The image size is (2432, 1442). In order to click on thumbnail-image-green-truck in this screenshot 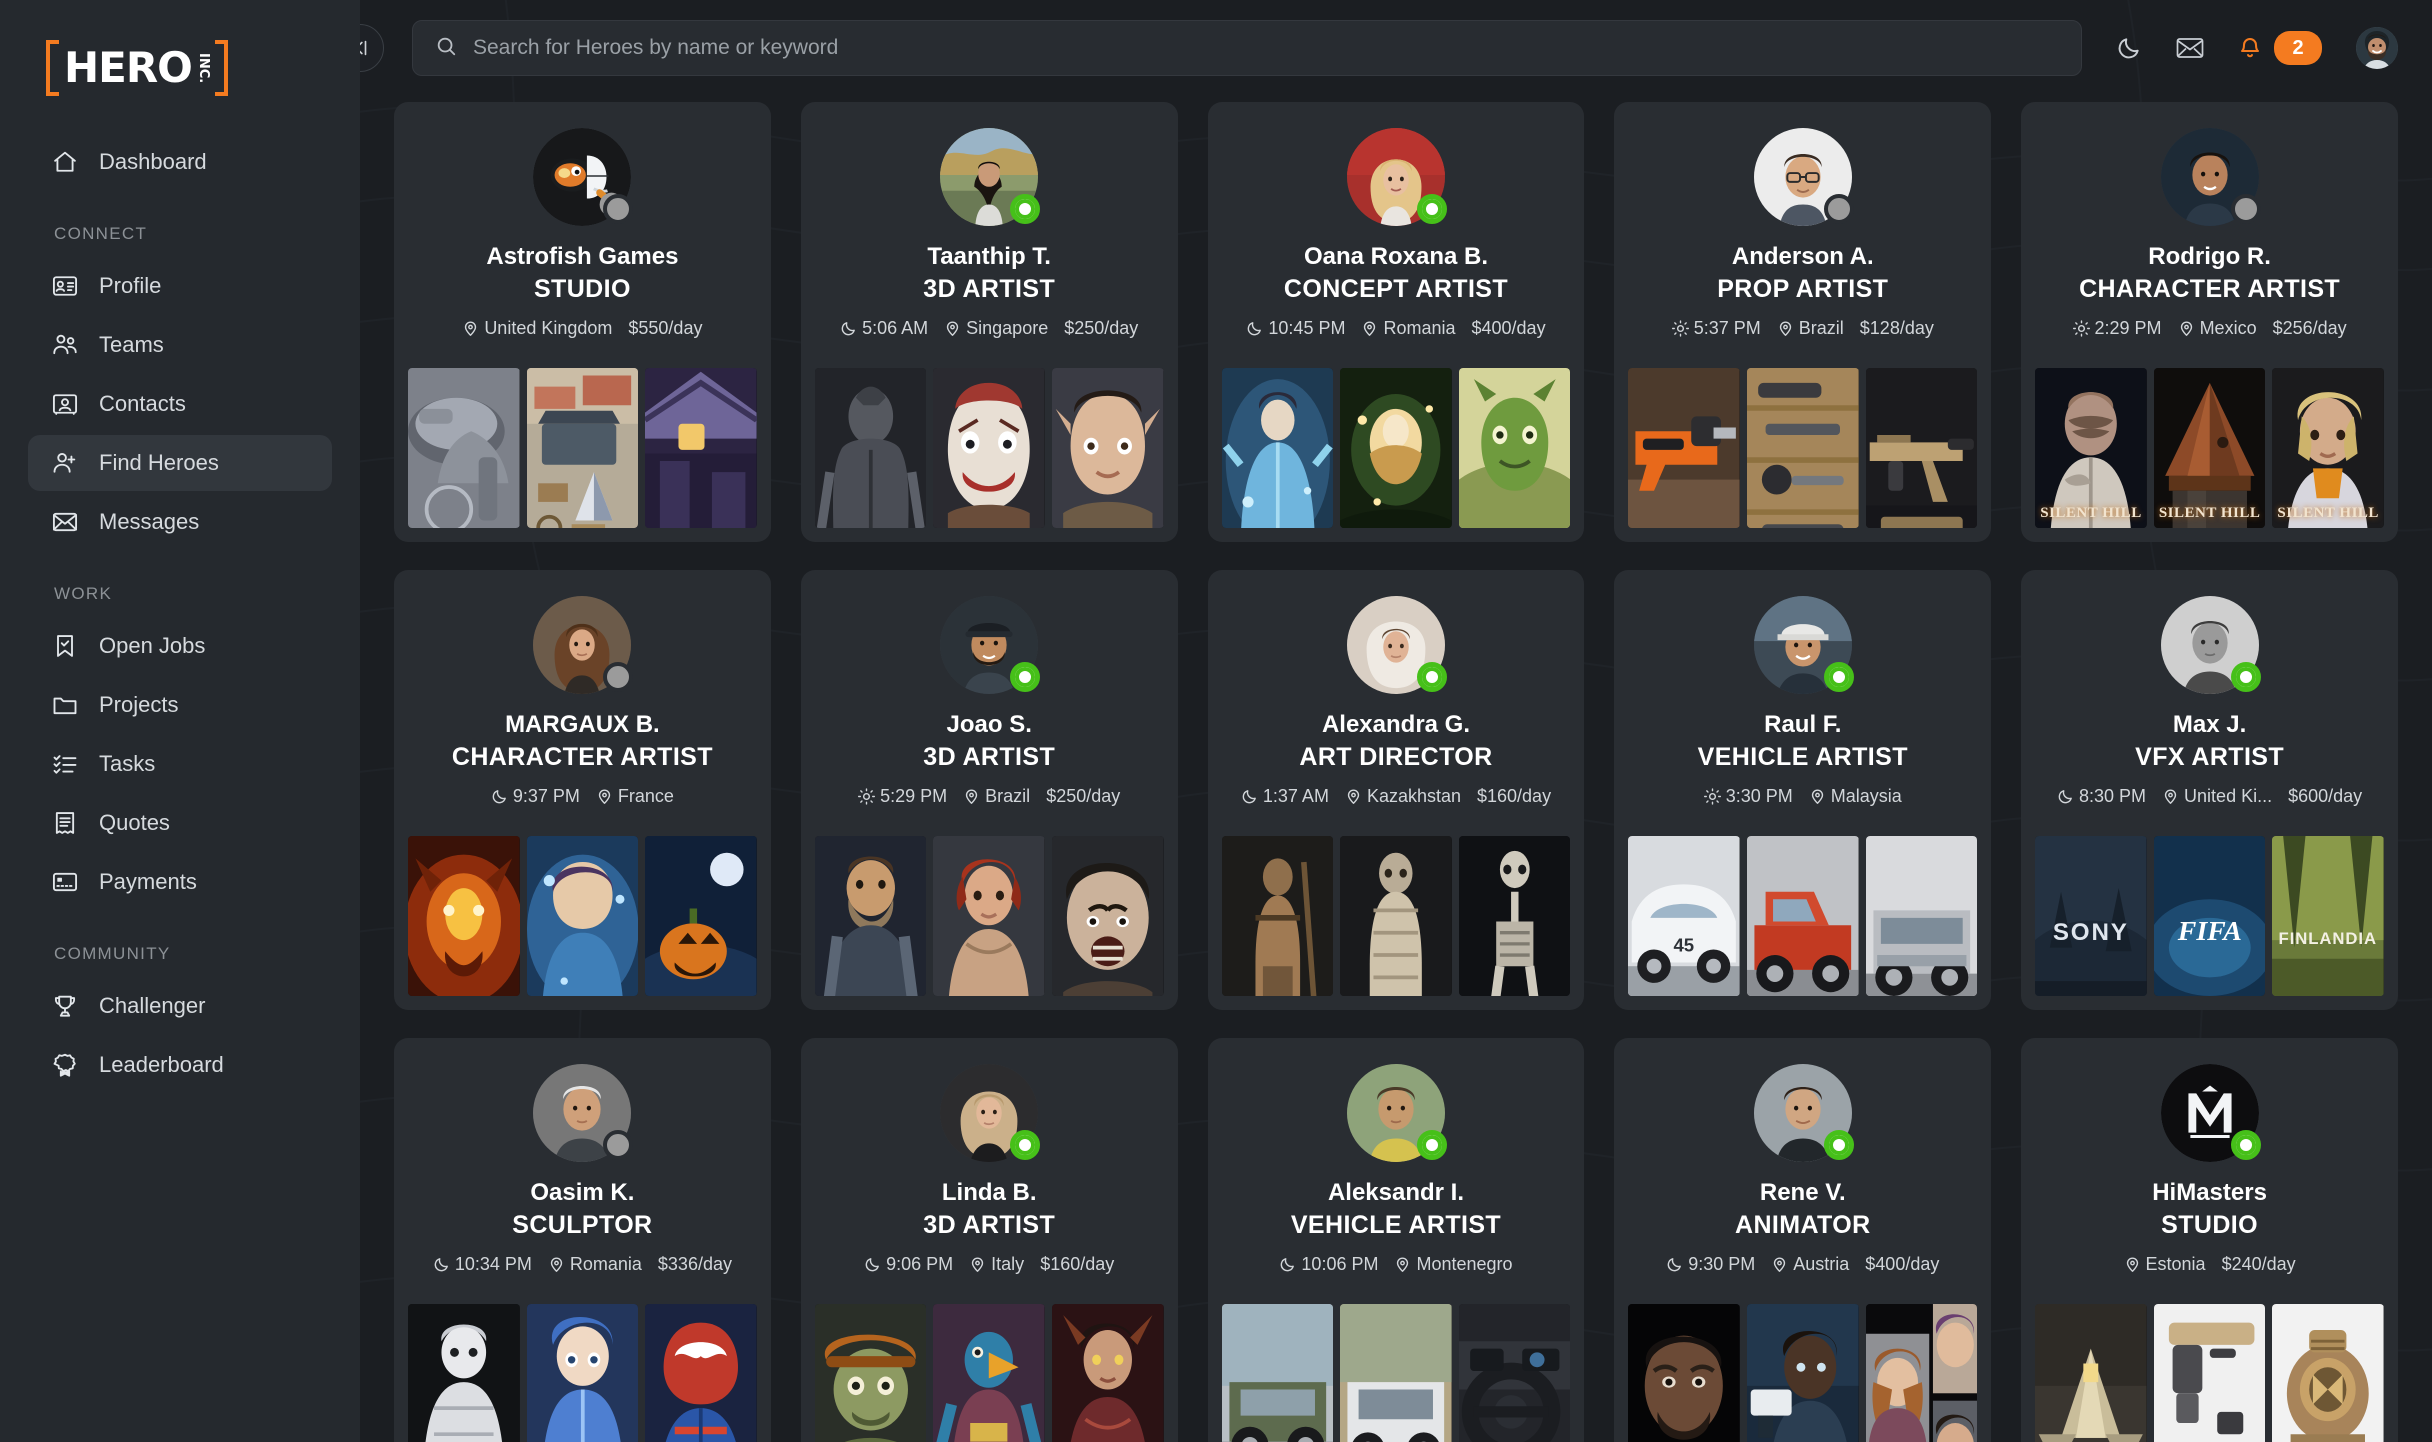, I will do `click(1277, 1373)`.